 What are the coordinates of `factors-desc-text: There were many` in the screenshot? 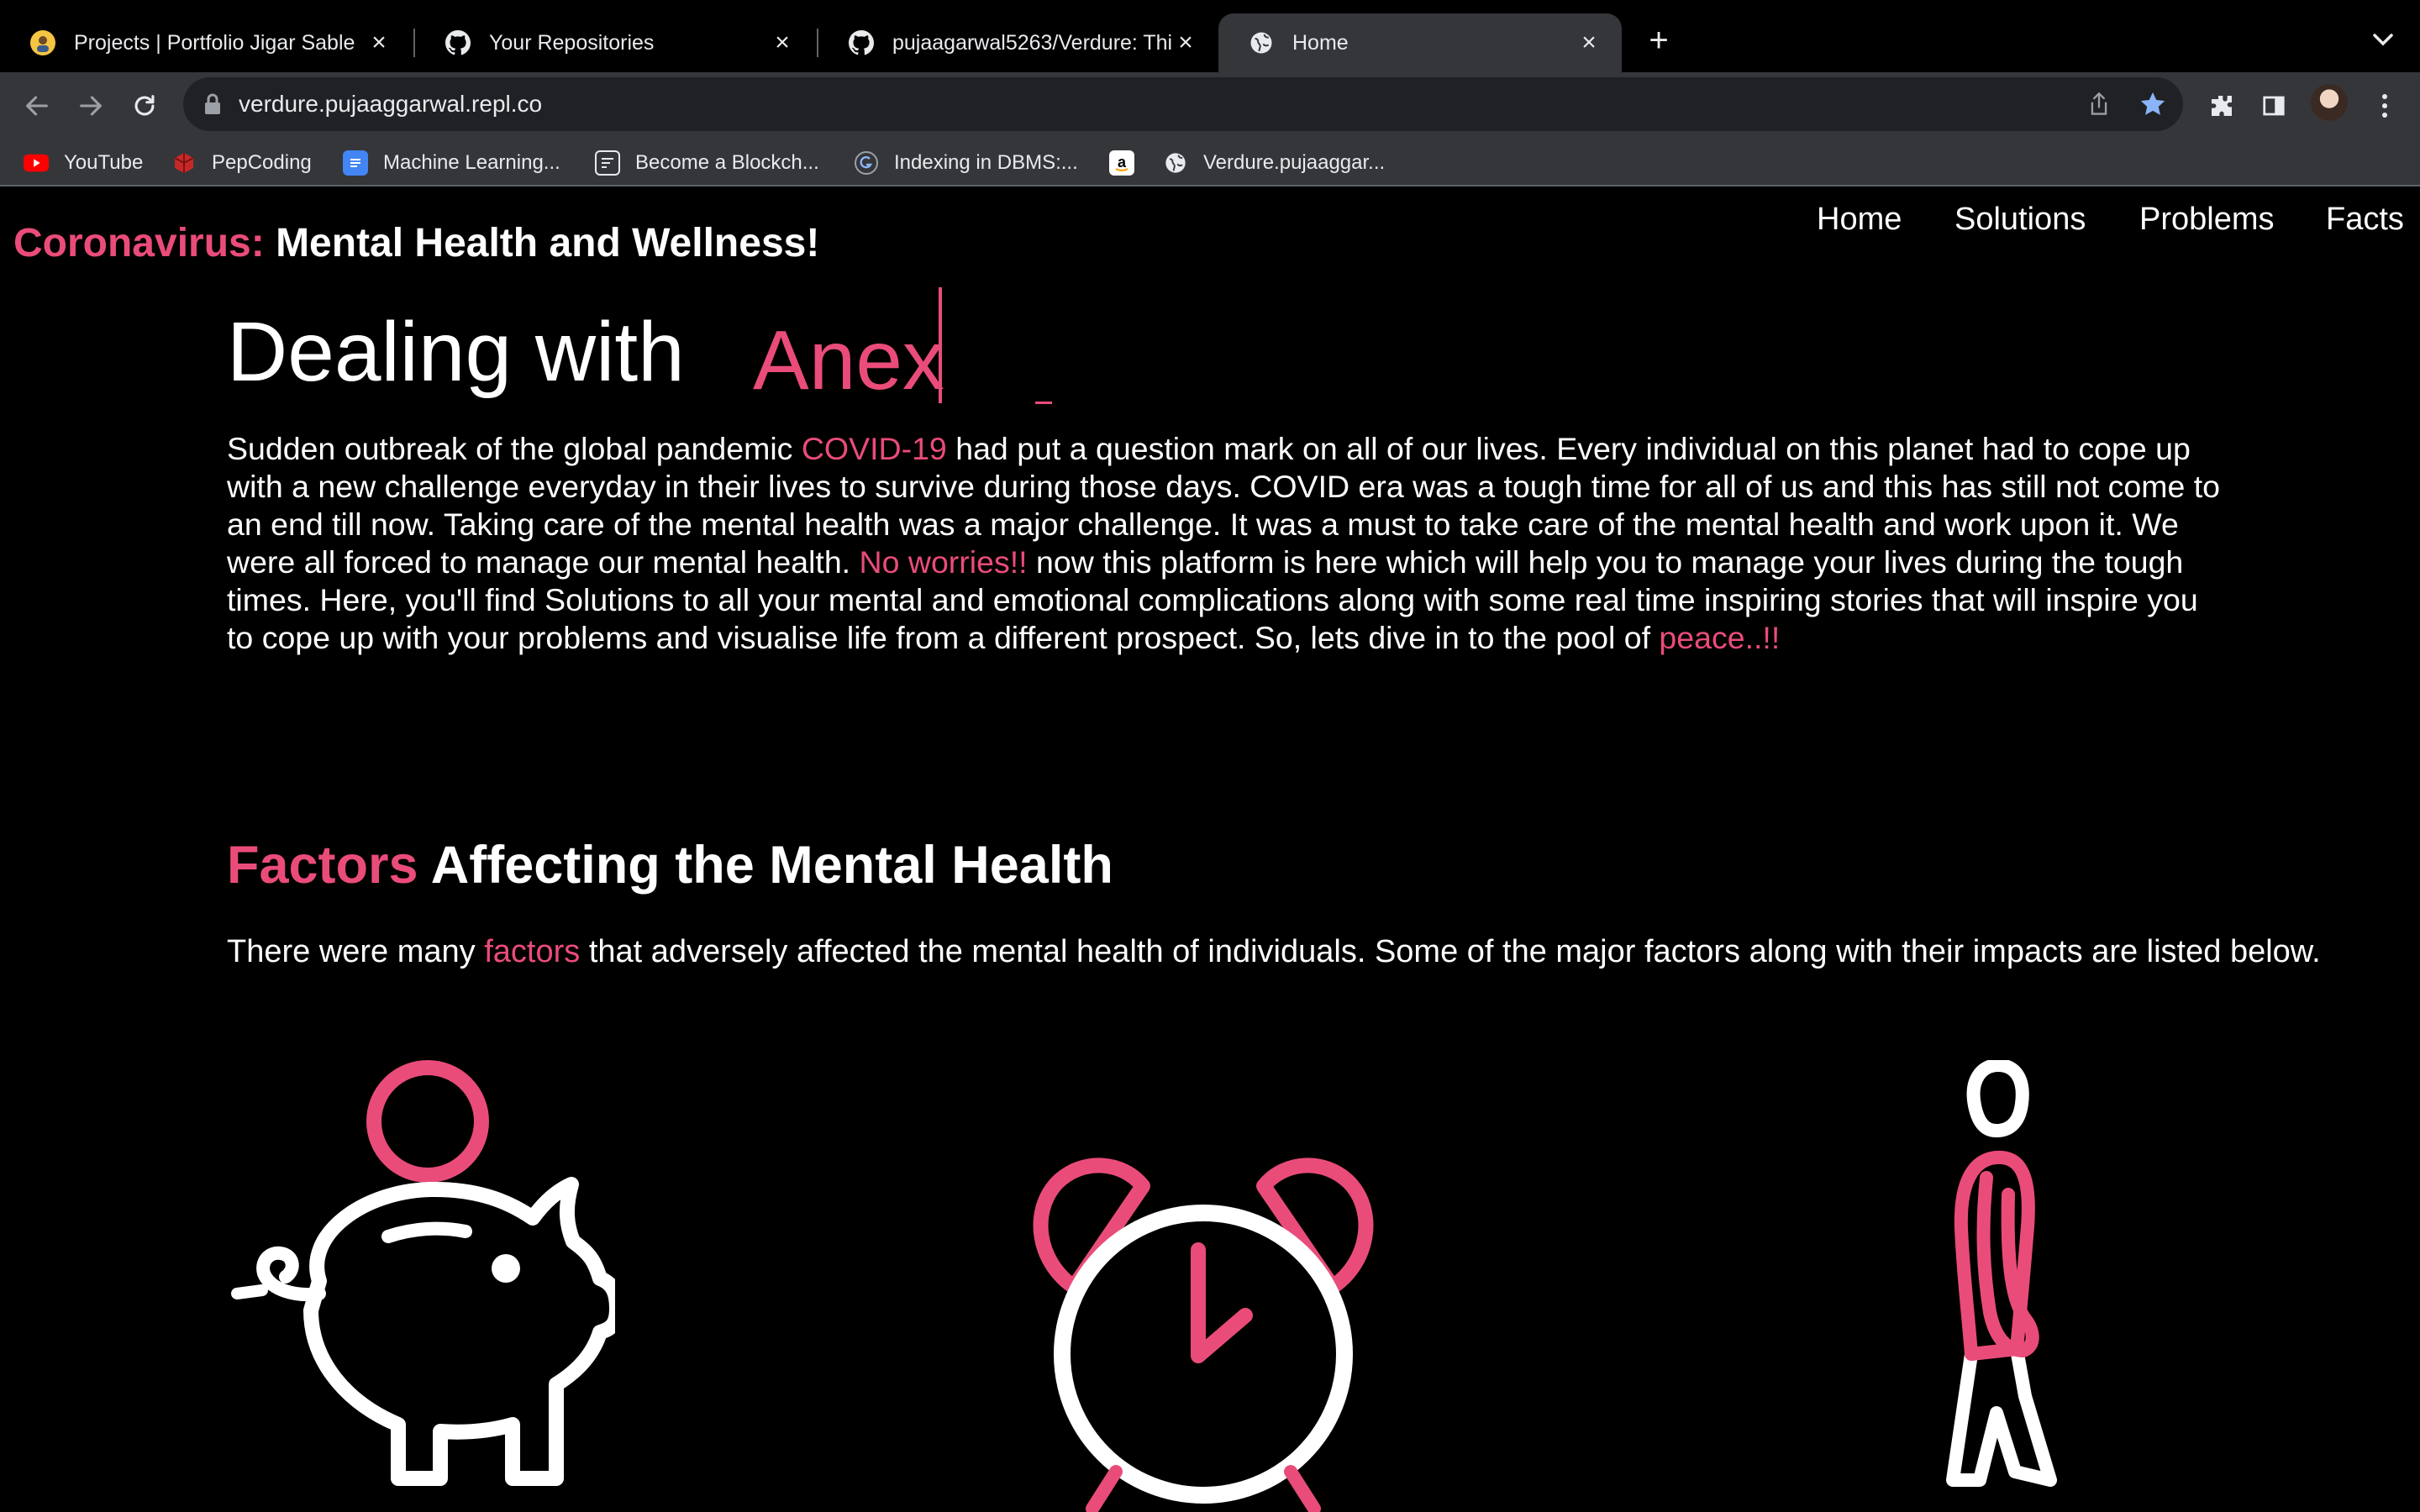 It's located at (356, 951).